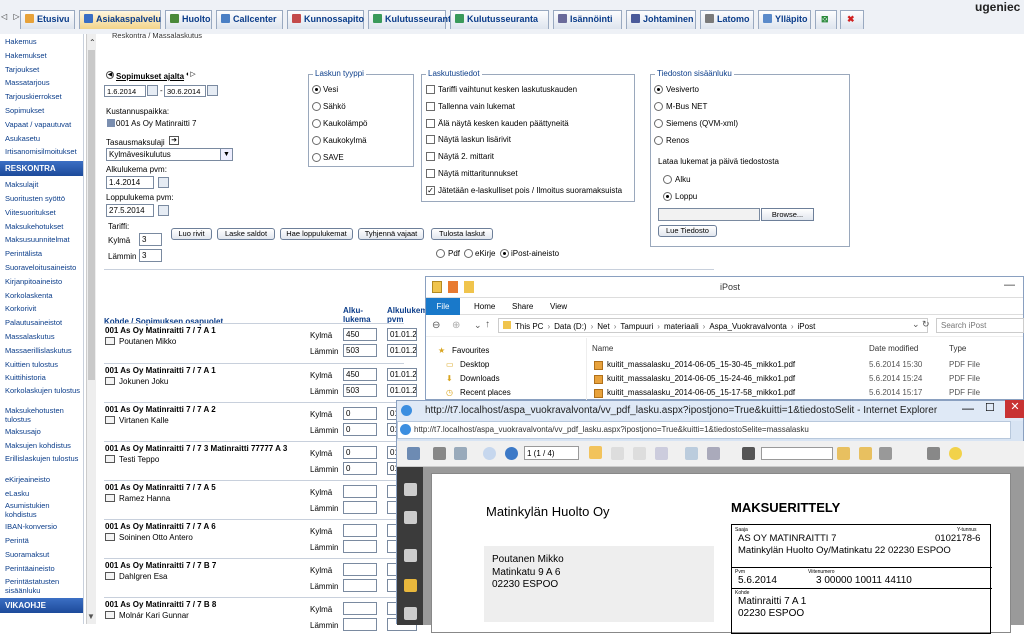 Image resolution: width=1024 pixels, height=634 pixels. I want to click on sidebar-scrollbar, so click(91, 329).